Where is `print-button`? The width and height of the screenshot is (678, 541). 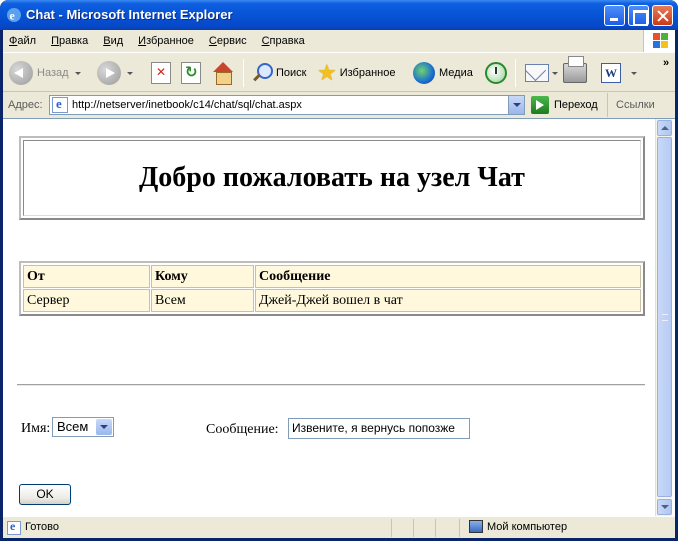
print-button is located at coordinates (575, 72).